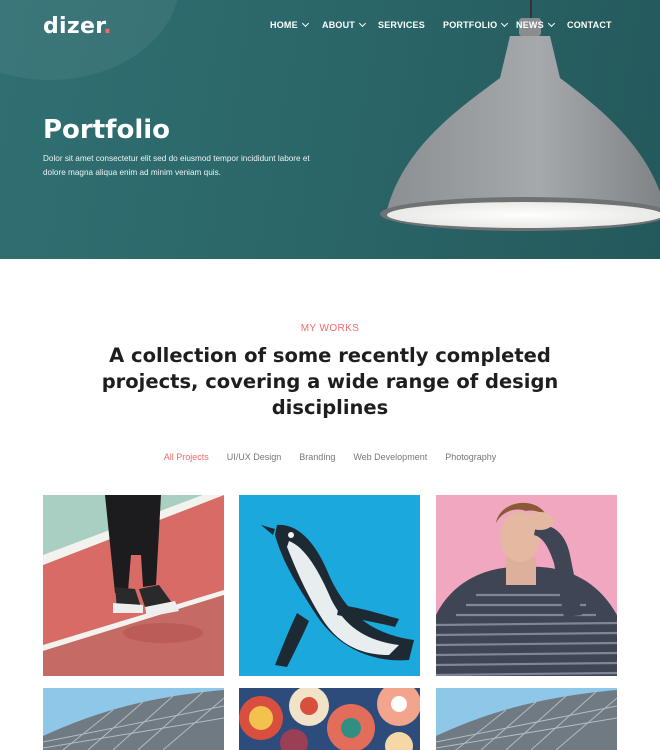  What do you see at coordinates (530, 25) in the screenshot?
I see `nav-label: NEWS` at bounding box center [530, 25].